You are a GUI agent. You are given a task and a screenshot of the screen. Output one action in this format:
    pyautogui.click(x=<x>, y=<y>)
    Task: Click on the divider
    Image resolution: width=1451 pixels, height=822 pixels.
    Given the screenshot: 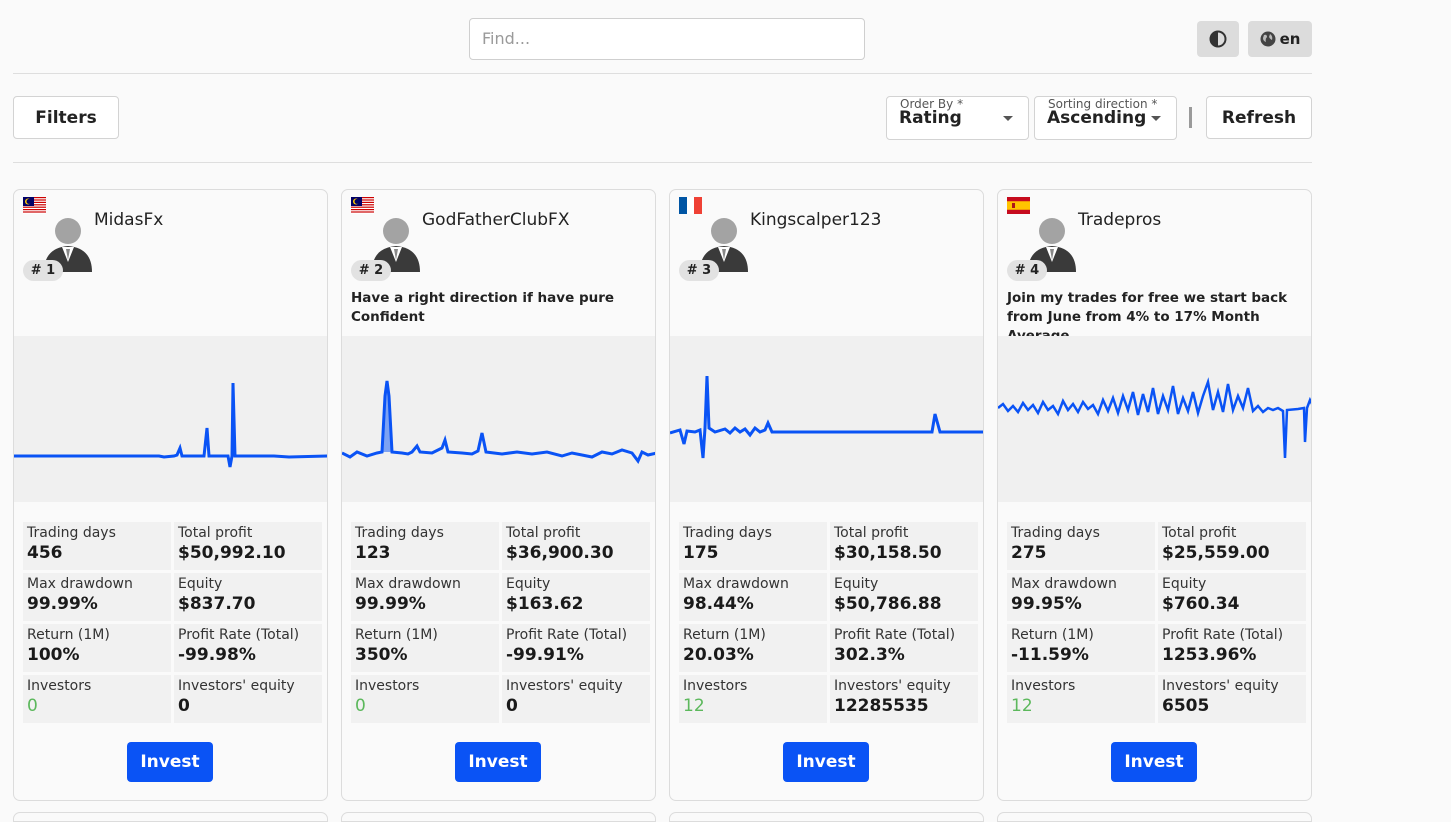 What is the action you would take?
    pyautogui.click(x=1190, y=117)
    